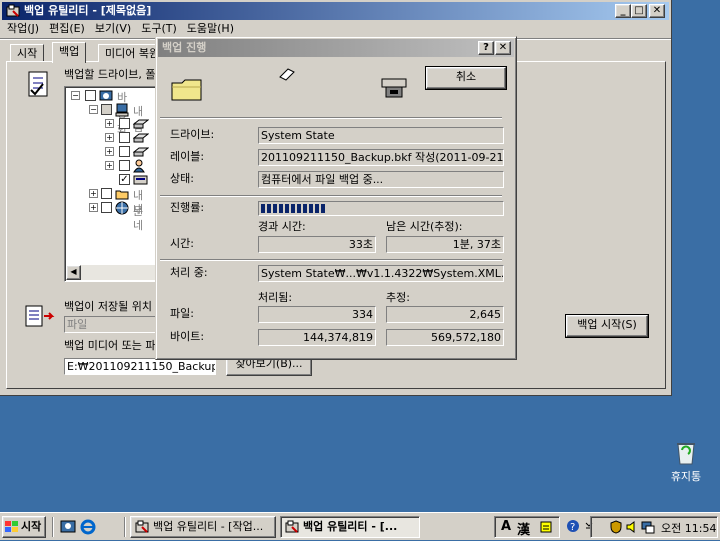 The height and width of the screenshot is (541, 720). Describe the element at coordinates (31, 526) in the screenshot. I see `start-label: 시작` at that location.